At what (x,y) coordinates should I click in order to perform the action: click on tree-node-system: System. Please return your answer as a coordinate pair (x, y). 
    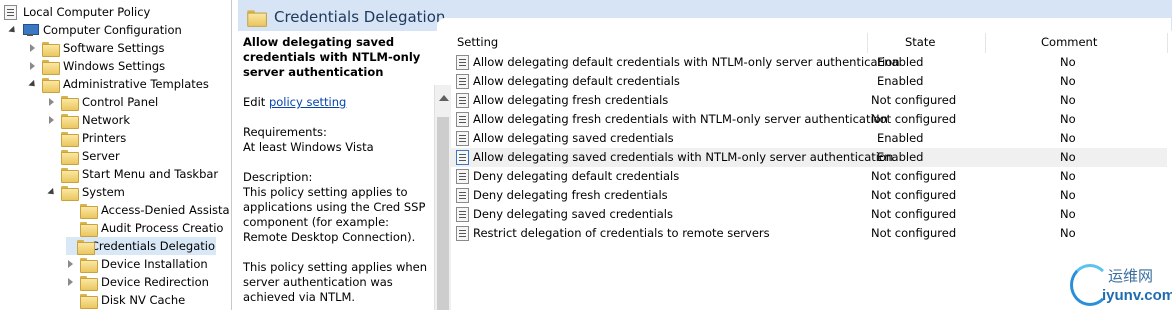
    Looking at the image, I should click on (86, 192).